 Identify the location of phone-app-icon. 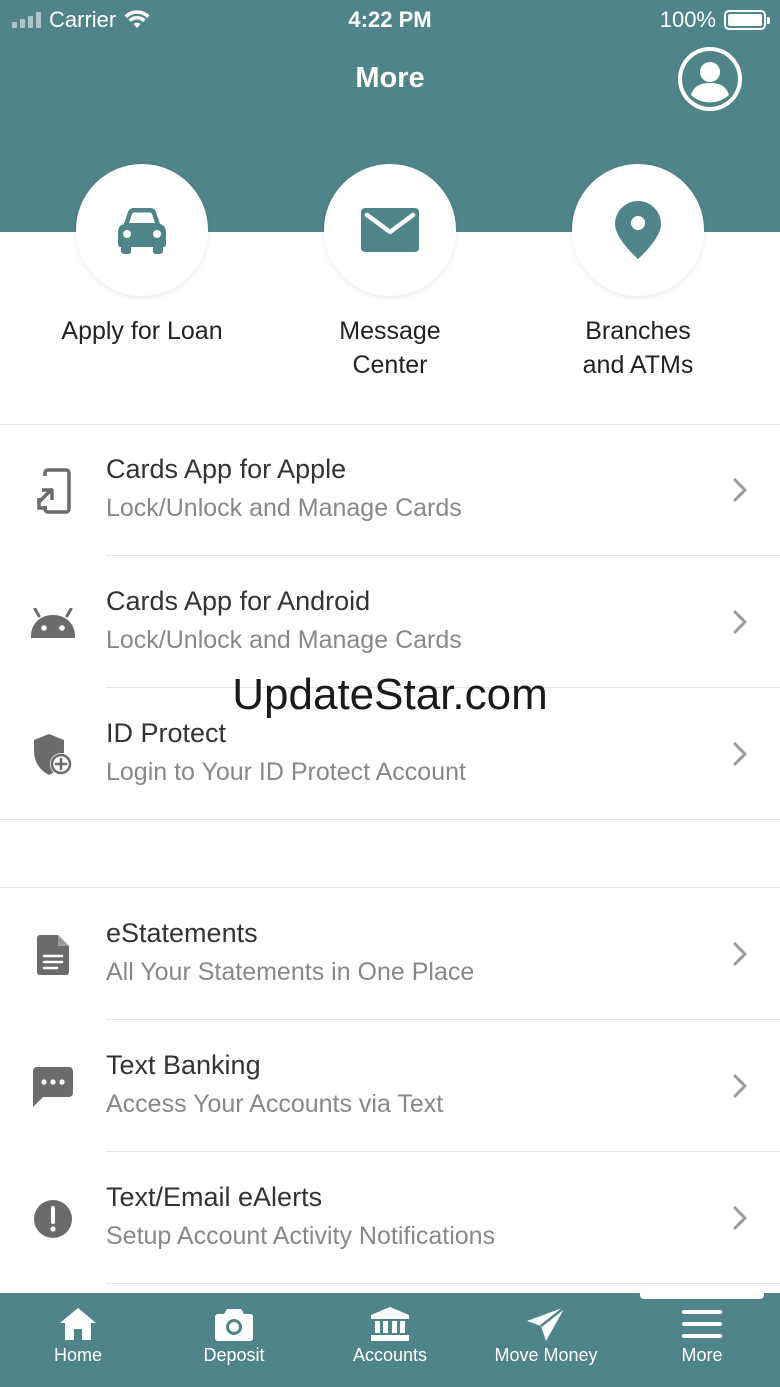
(53, 491).